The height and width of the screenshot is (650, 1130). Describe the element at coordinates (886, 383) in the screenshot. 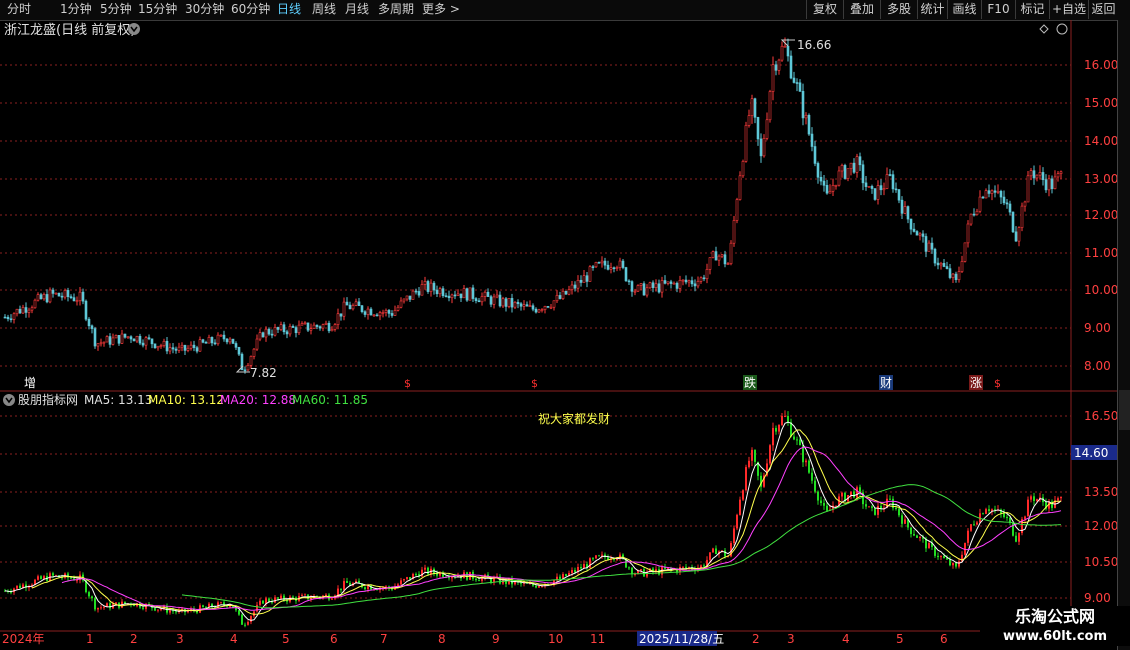

I see `event-marker: 财` at that location.